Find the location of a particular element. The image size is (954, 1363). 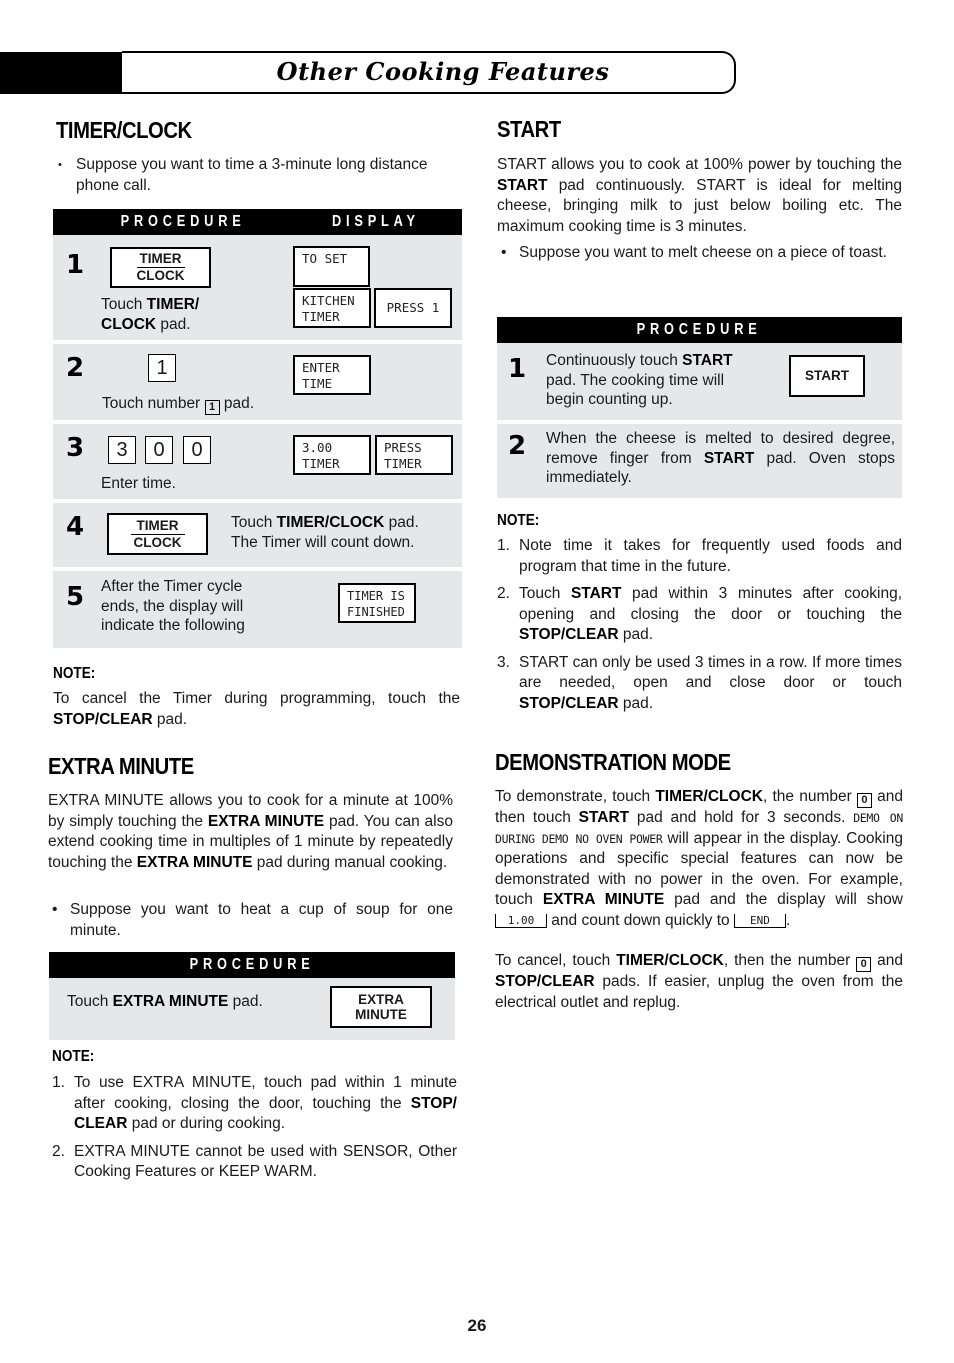

step-instruction: Touch TIMER/ CLOCK pad. is located at coordinates (150, 314).